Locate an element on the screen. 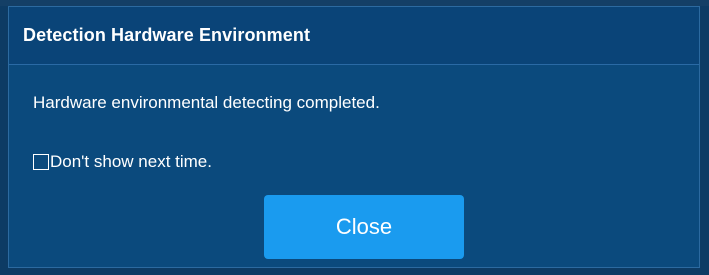 The image size is (709, 275). close-button: Close is located at coordinates (364, 227).